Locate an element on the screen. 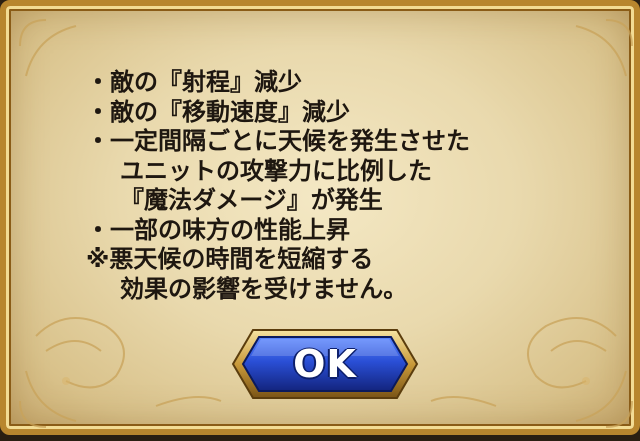  text-line: 『魔法ダメージ』が発生 is located at coordinates (251, 200).